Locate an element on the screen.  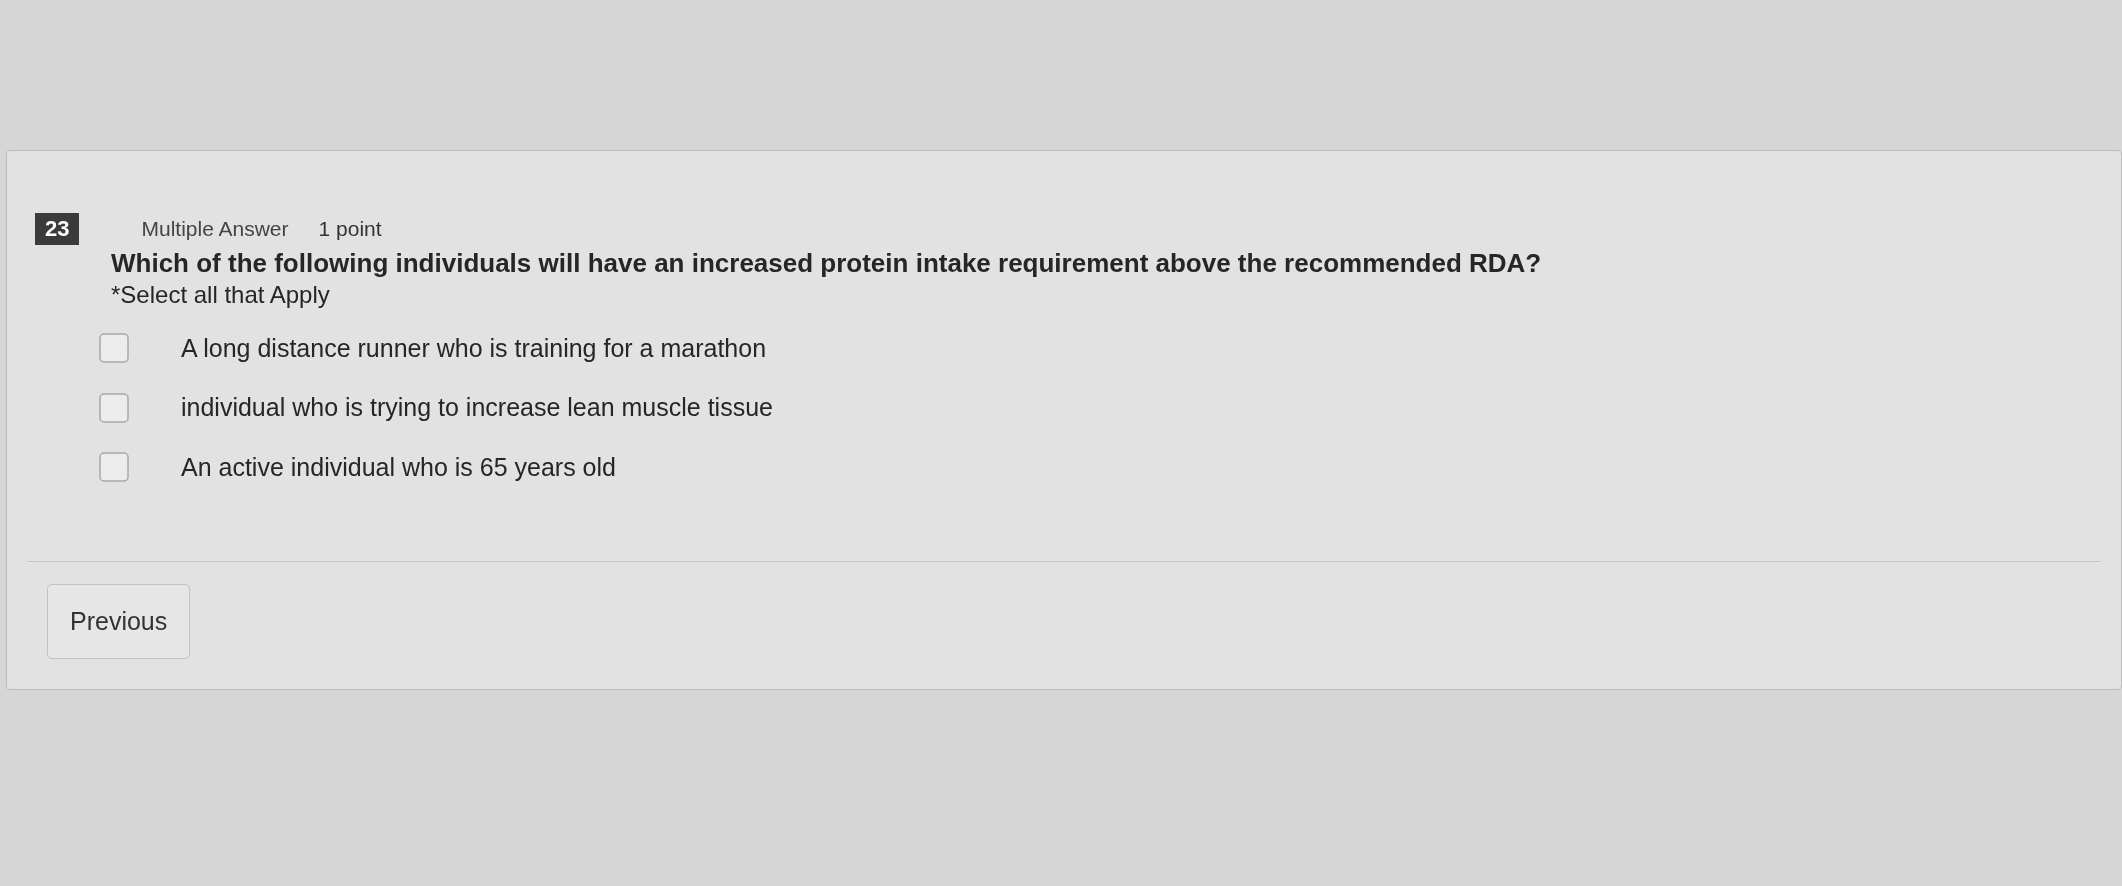
option-label: A long distance runner who is training for a marathon is located at coordinates (474, 348).